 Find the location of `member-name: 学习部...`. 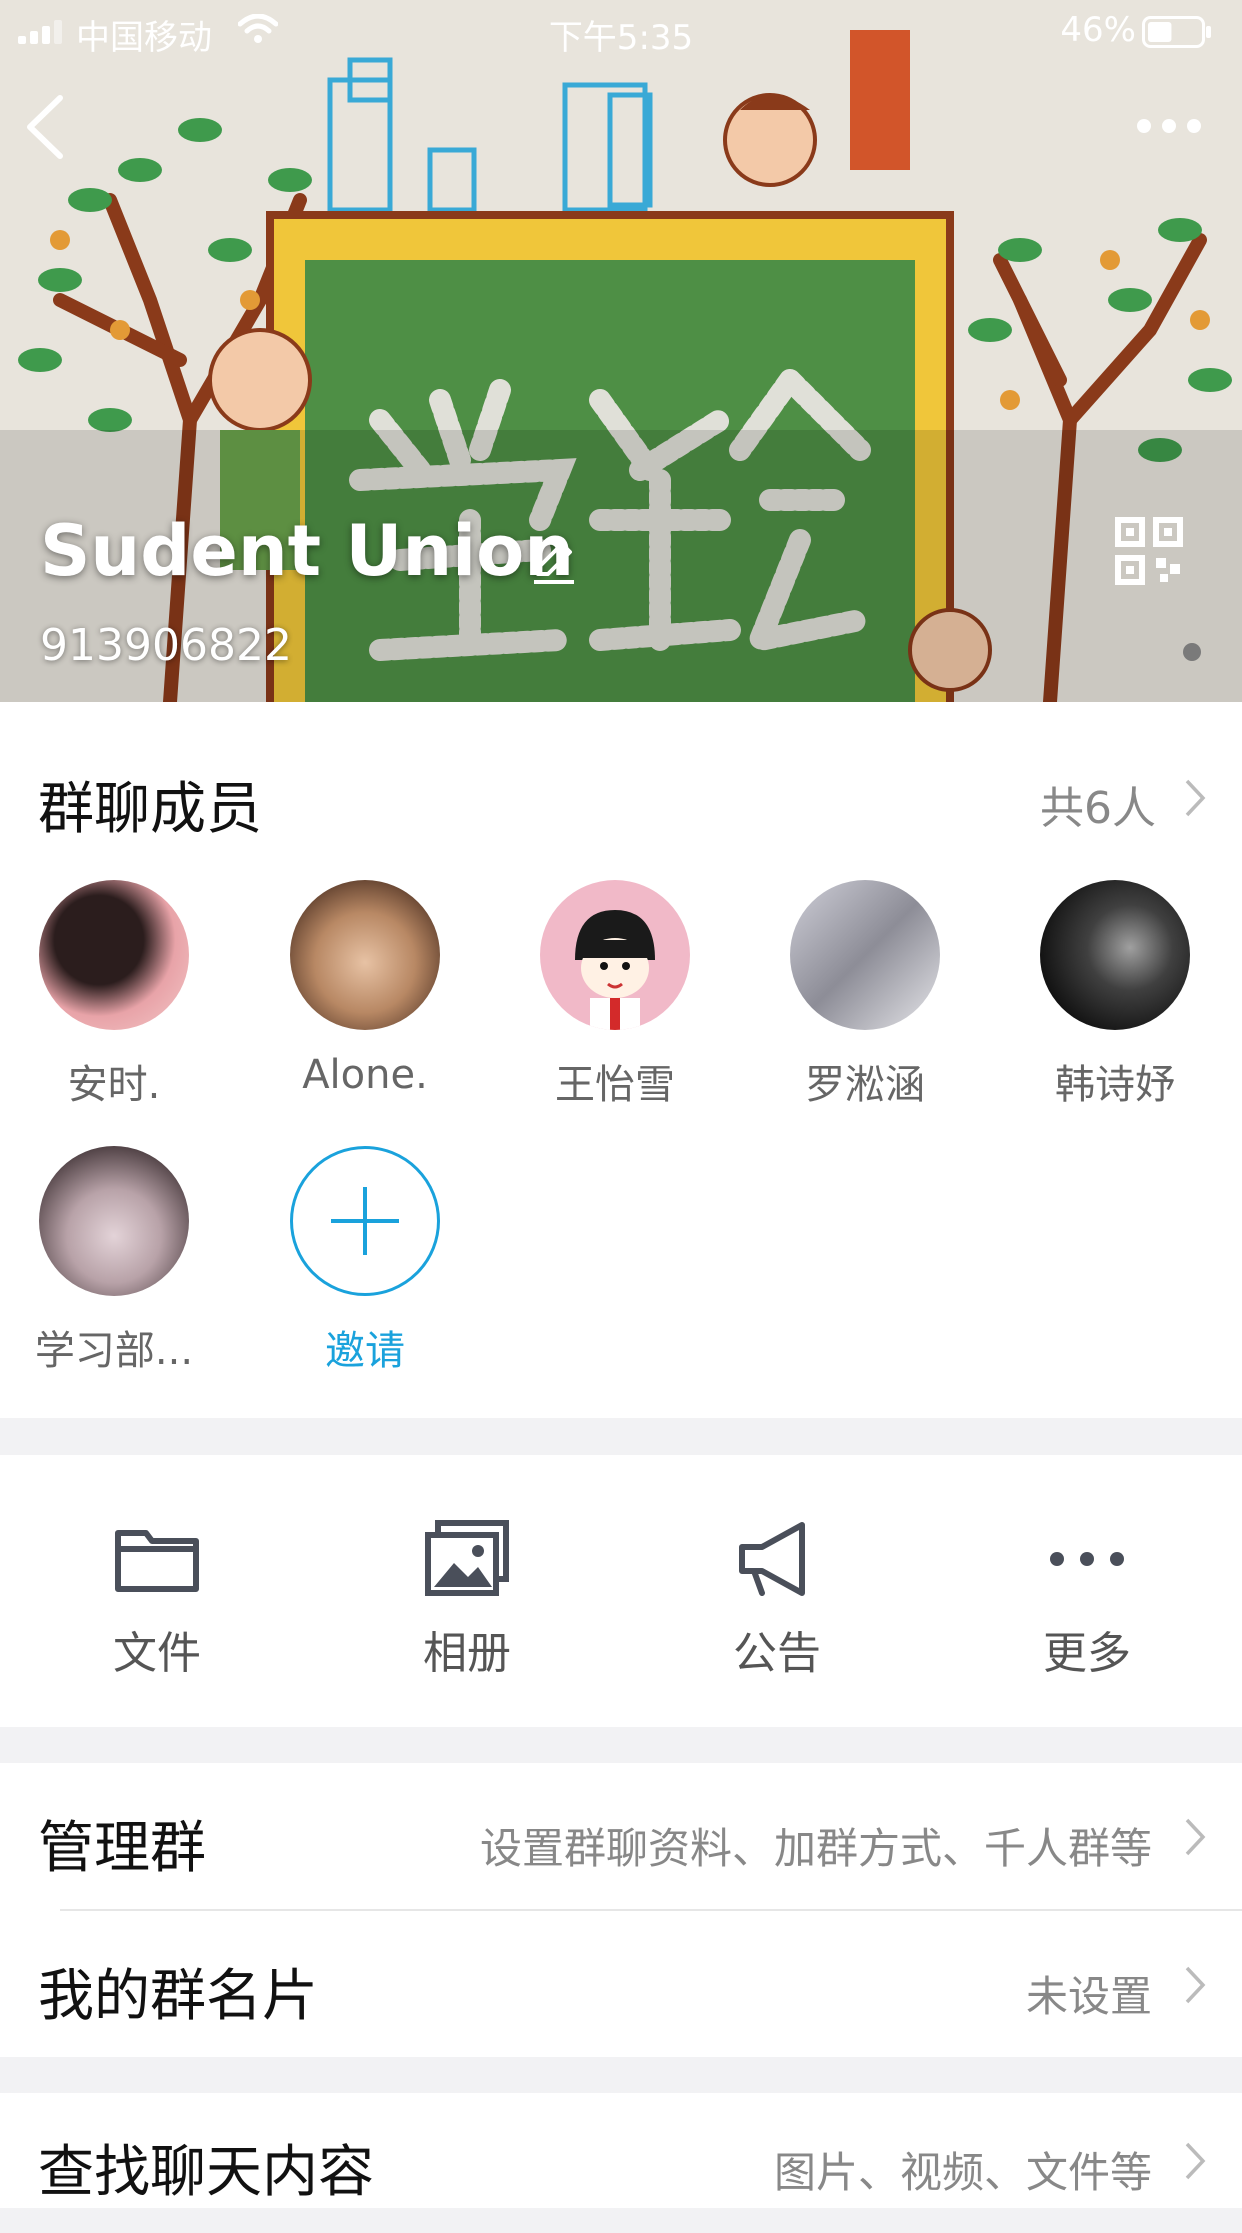

member-name: 学习部... is located at coordinates (114, 1351).